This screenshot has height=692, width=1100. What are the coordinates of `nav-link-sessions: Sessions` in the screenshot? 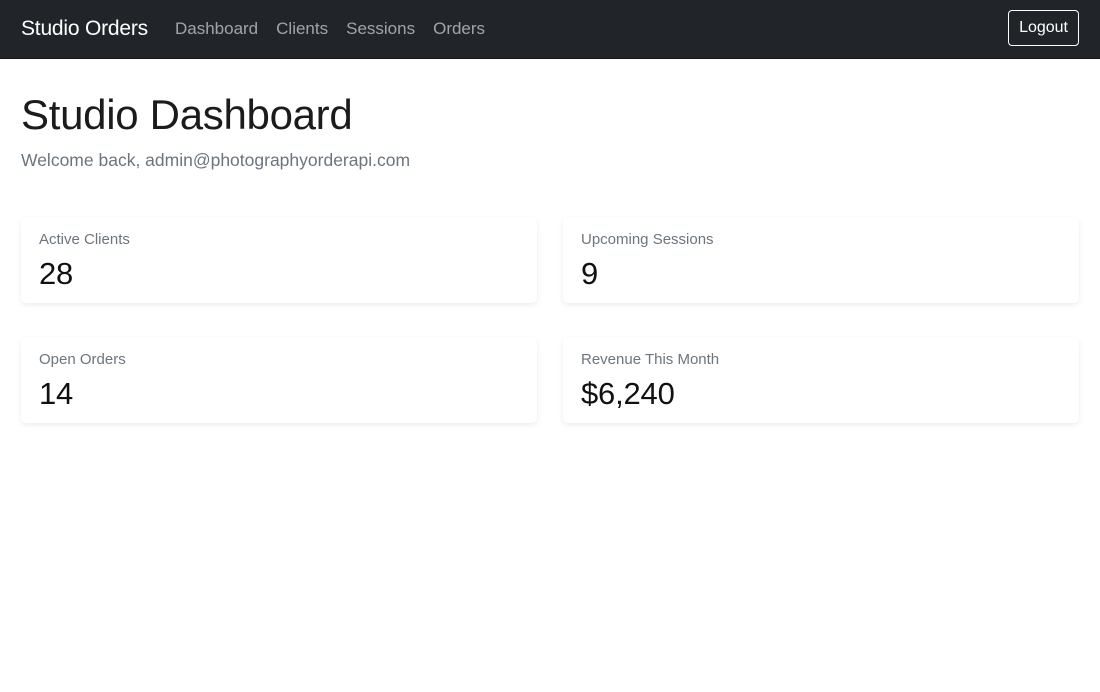 It's located at (380, 29).